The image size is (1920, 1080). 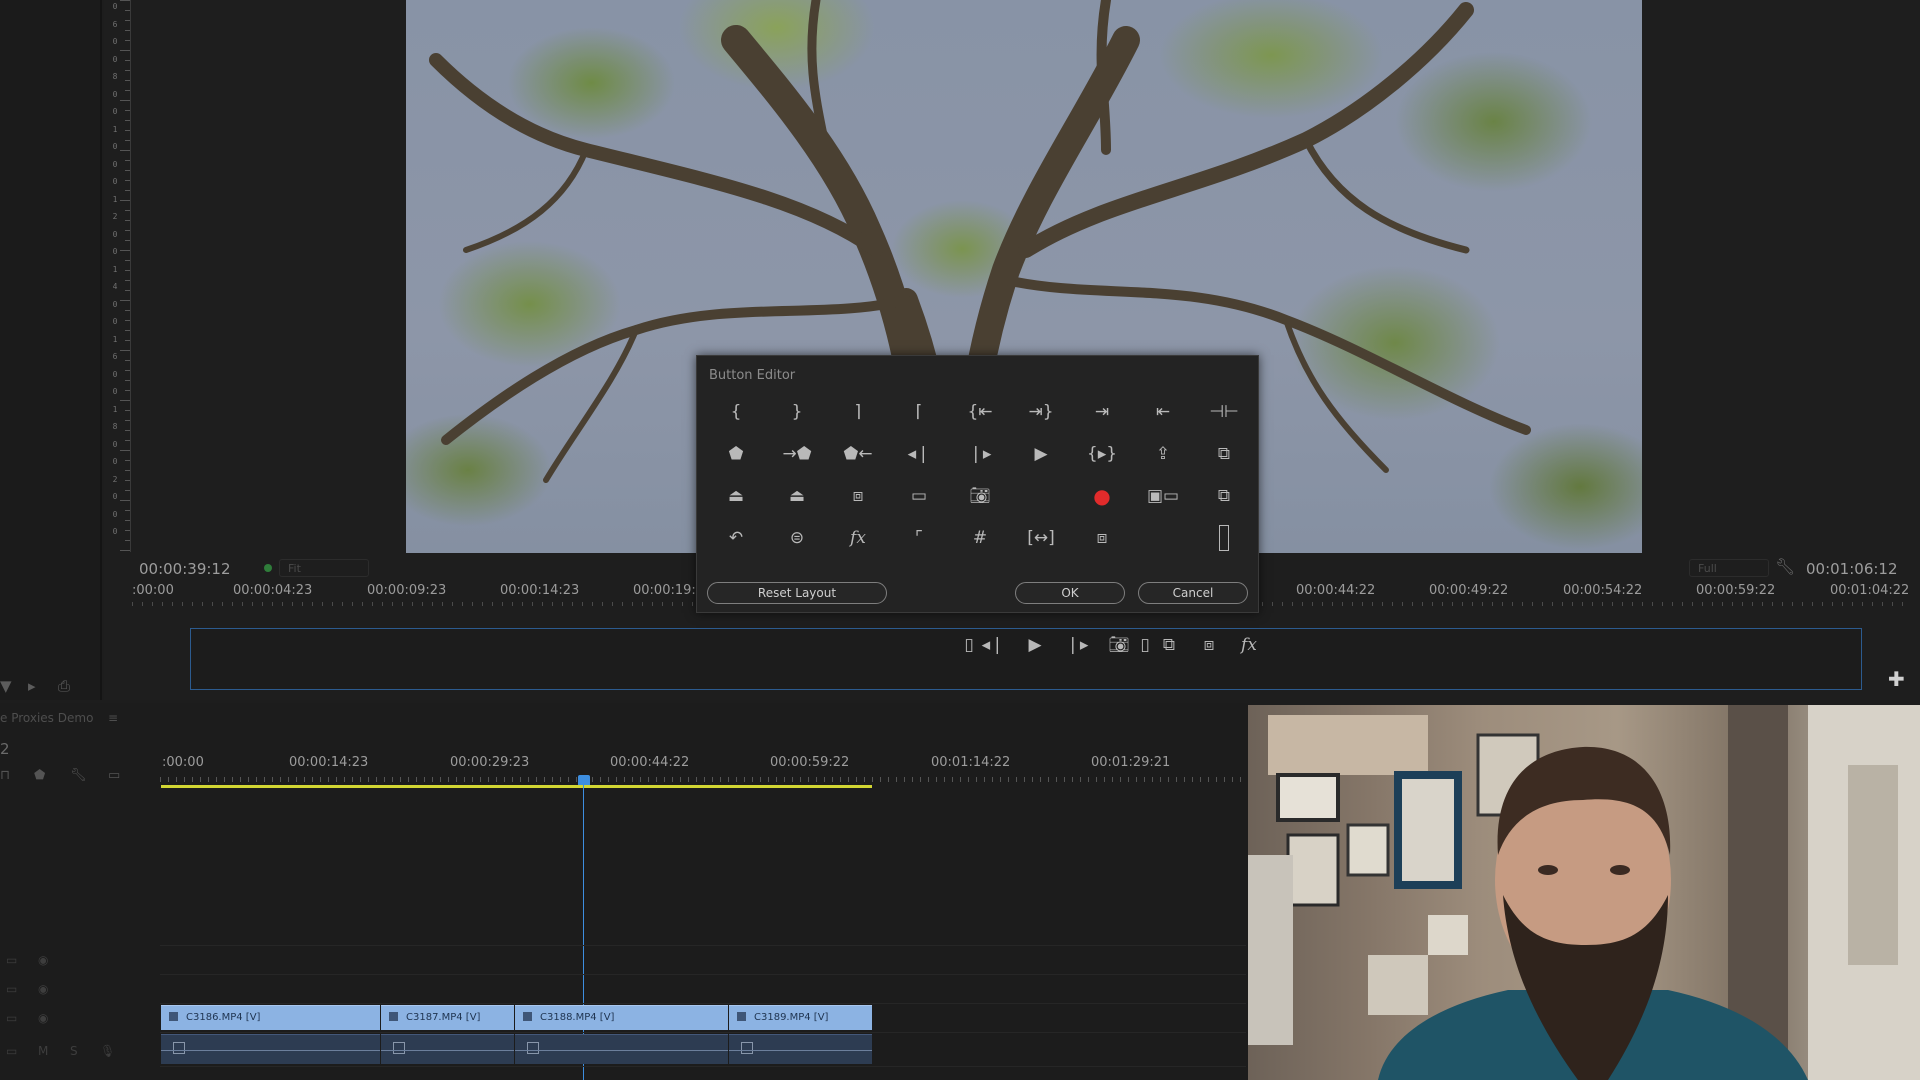 What do you see at coordinates (736, 412) in the screenshot?
I see `mark-in-icon: {` at bounding box center [736, 412].